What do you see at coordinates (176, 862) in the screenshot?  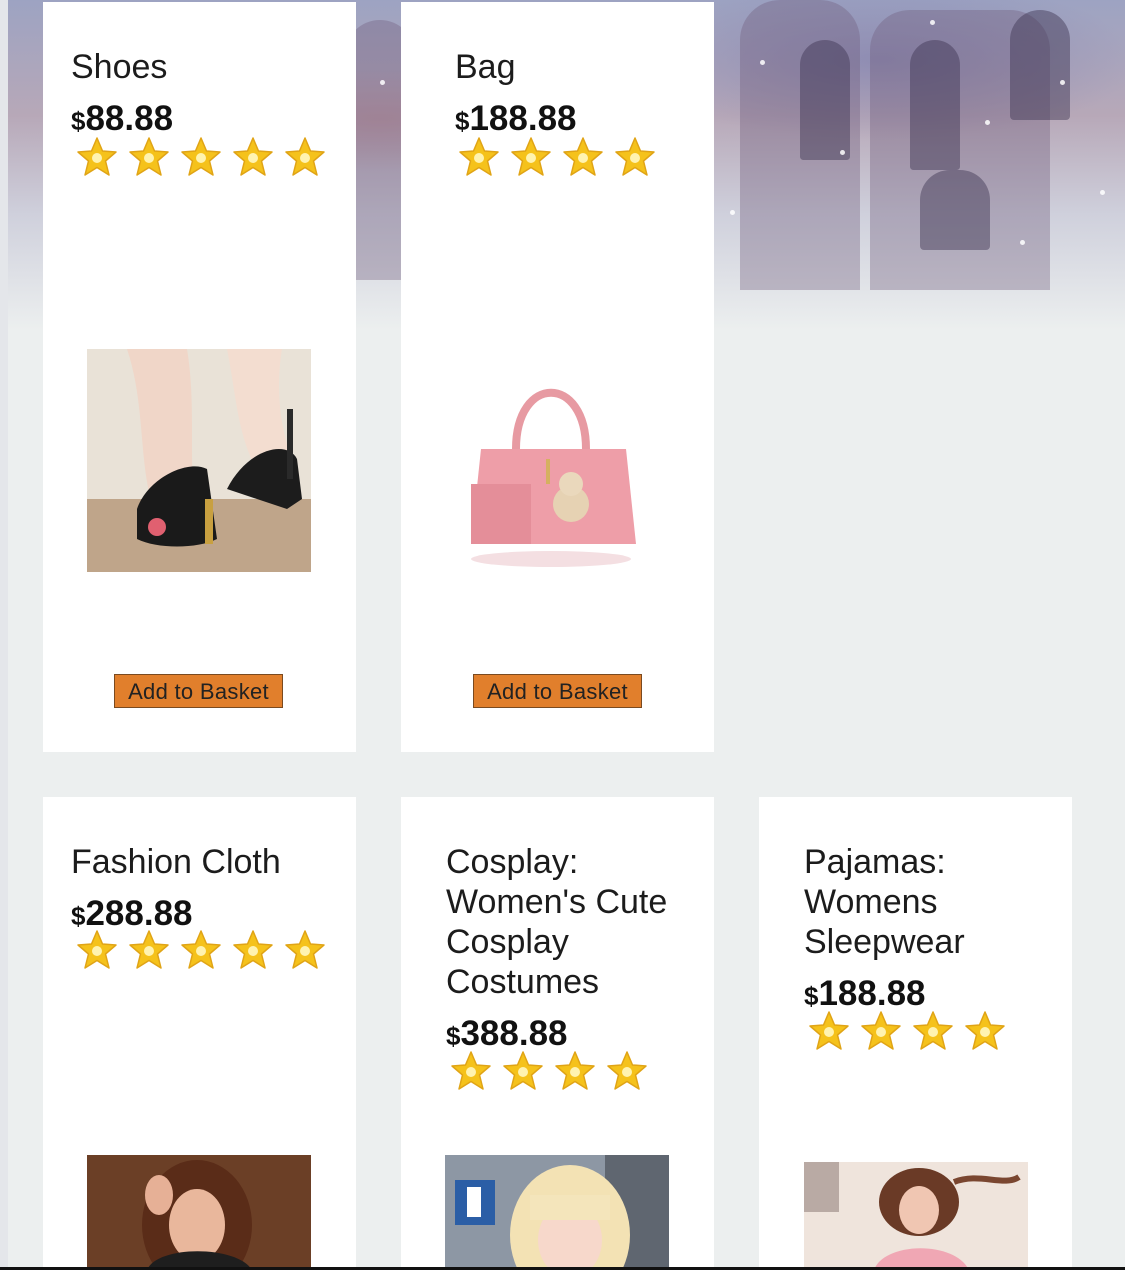 I see `product-title: Fashion Cloth` at bounding box center [176, 862].